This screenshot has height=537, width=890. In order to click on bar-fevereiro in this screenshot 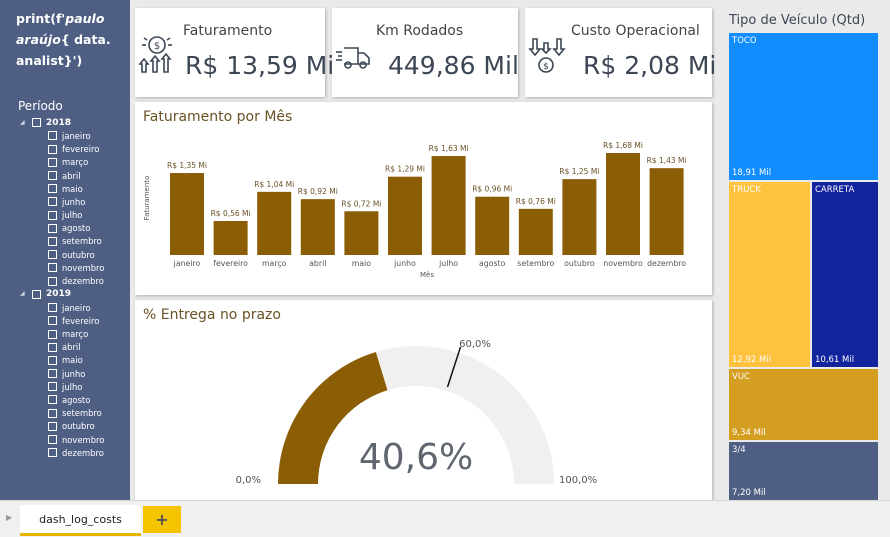, I will do `click(230, 238)`.